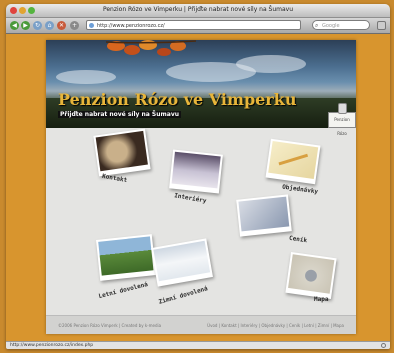 The height and width of the screenshot is (353, 394). I want to click on url-bar: http://www.penzionrozo.cz/, so click(193, 25).